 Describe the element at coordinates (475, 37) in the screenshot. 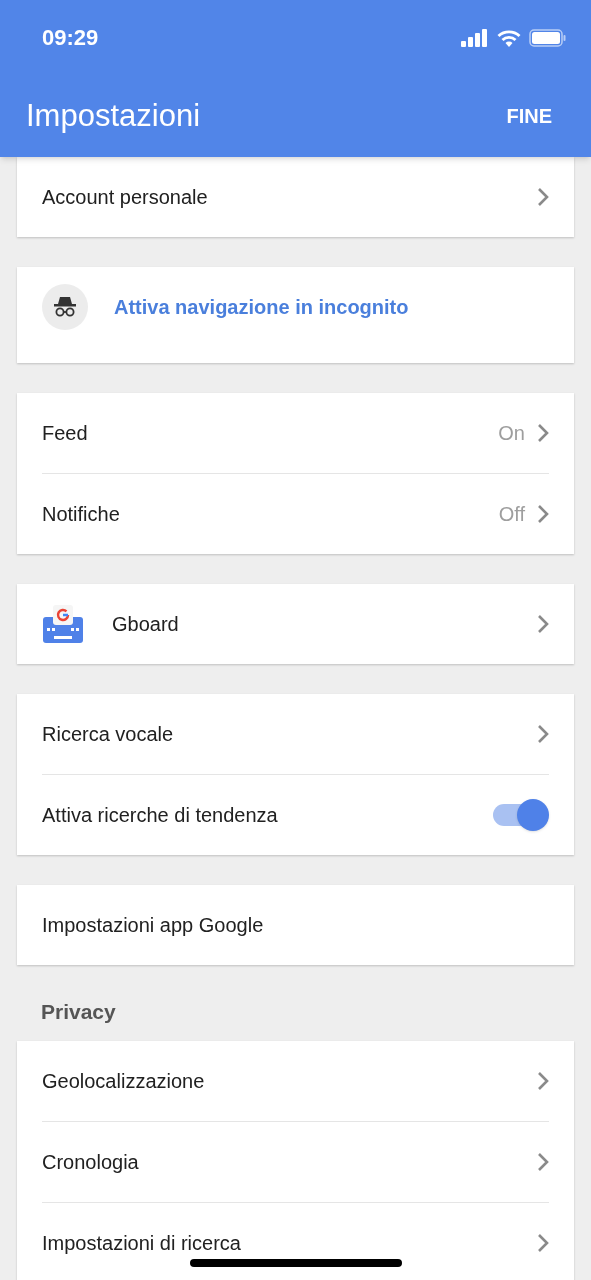

I see `signal-icon` at that location.